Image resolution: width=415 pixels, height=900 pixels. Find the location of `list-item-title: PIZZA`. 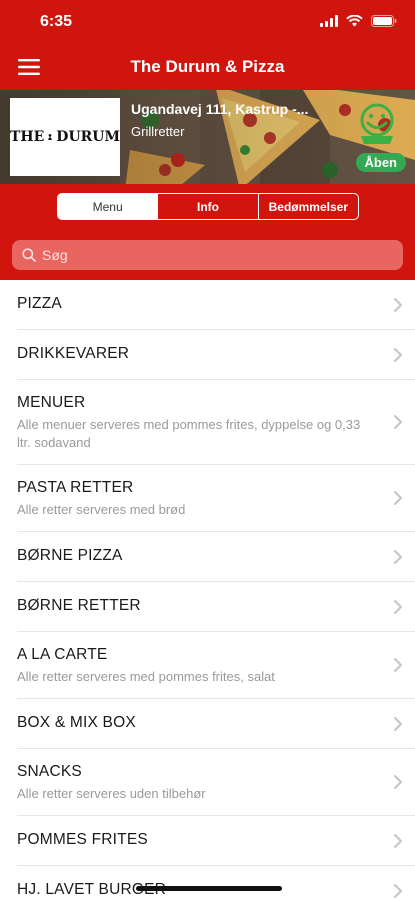

list-item-title: PIZZA is located at coordinates (39, 303).